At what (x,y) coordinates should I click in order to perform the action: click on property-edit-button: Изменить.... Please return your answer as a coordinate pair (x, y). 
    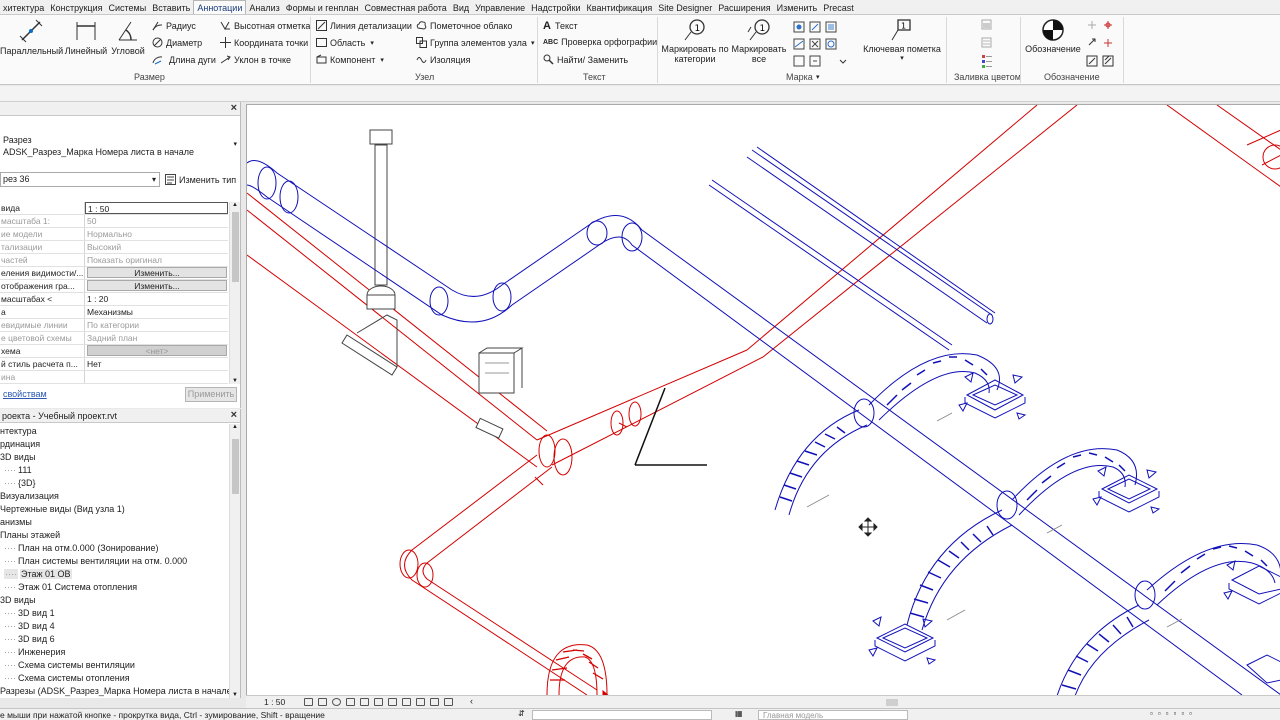
    Looking at the image, I should click on (157, 285).